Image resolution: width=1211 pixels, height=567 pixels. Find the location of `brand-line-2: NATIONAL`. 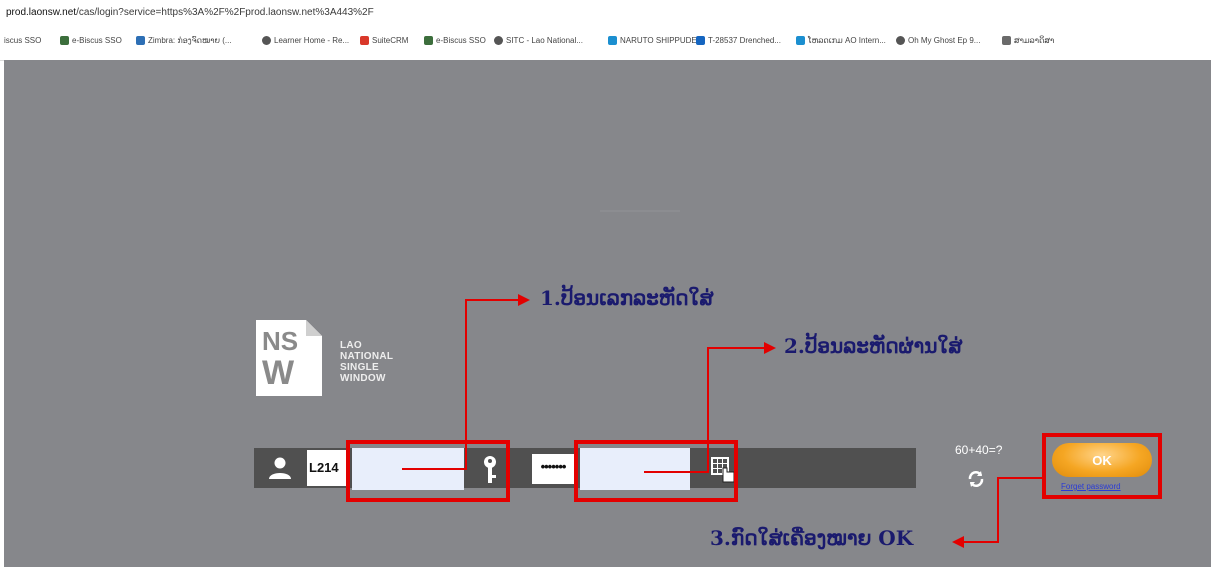

brand-line-2: NATIONAL is located at coordinates (367, 356).